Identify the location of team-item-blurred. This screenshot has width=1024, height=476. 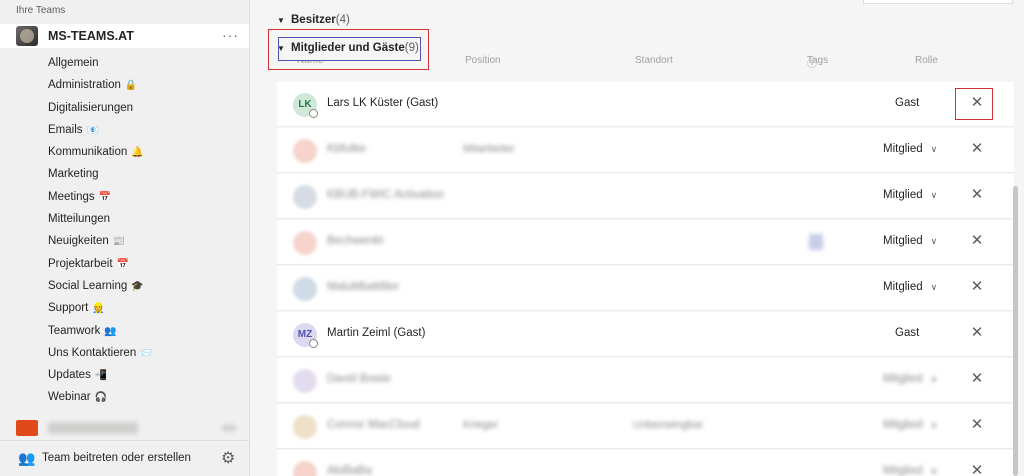
(124, 429).